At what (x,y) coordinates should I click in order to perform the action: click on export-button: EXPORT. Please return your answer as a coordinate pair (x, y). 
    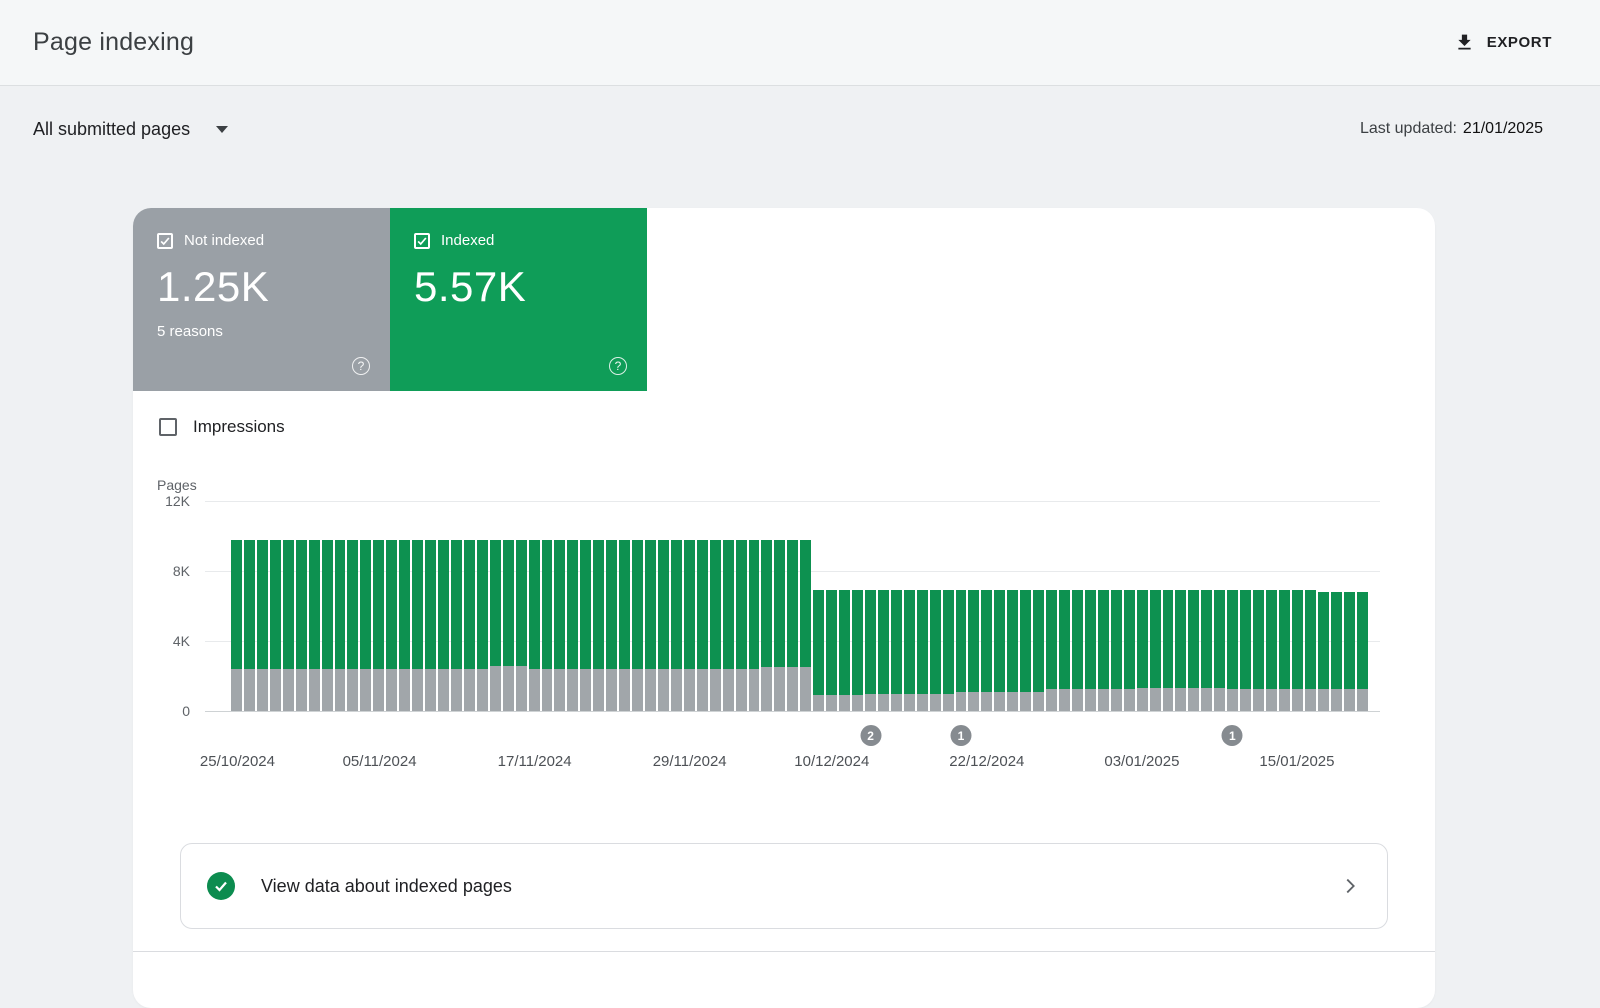
    Looking at the image, I should click on (1503, 42).